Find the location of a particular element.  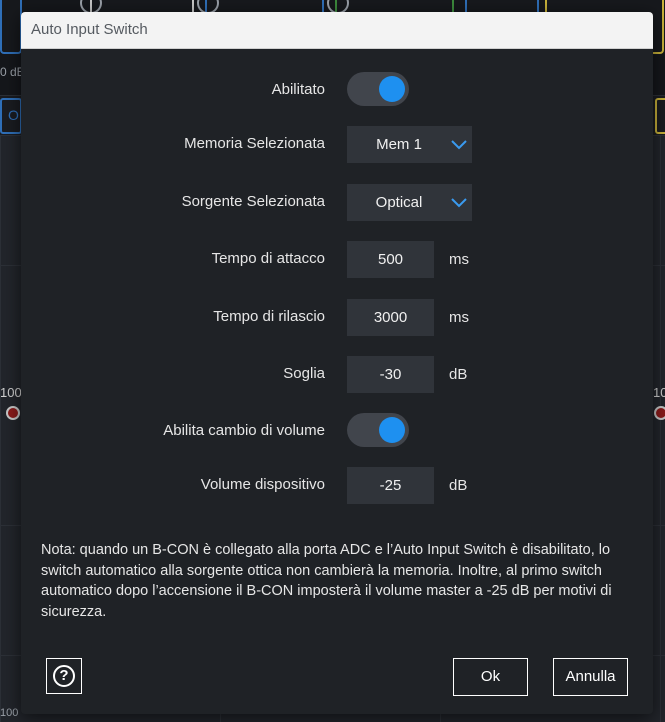

background-tab is located at coordinates (660, 116).